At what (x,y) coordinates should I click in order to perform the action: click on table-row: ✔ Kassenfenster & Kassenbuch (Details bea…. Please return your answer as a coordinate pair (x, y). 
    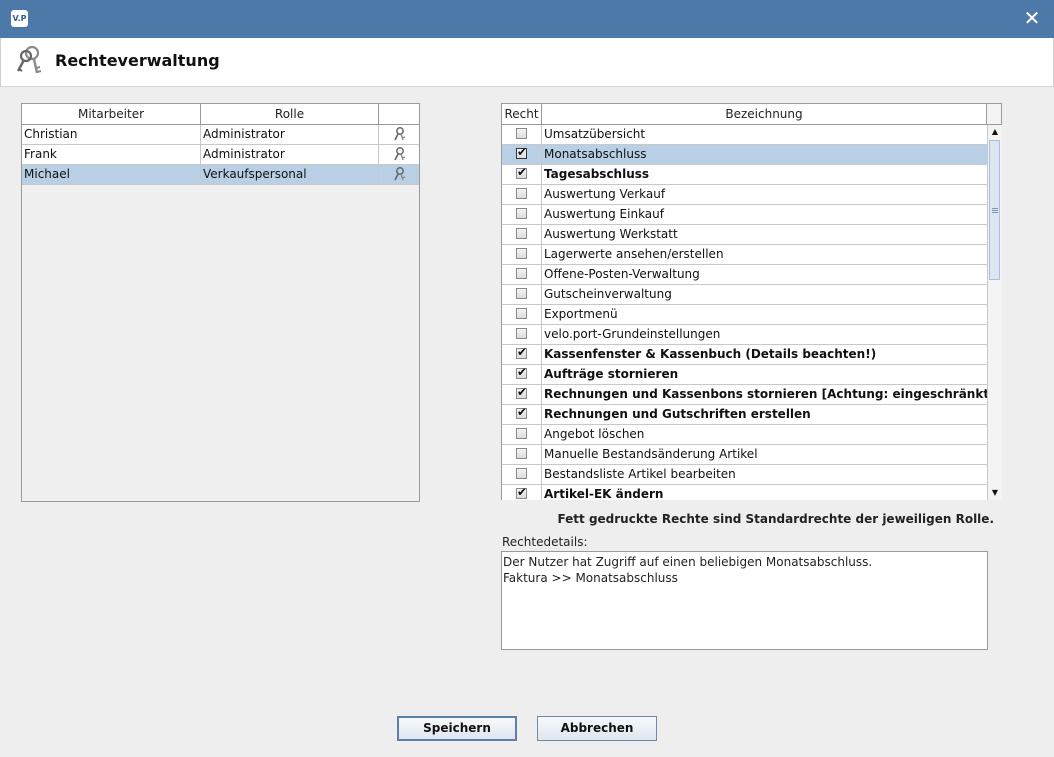
    Looking at the image, I should click on (744, 355).